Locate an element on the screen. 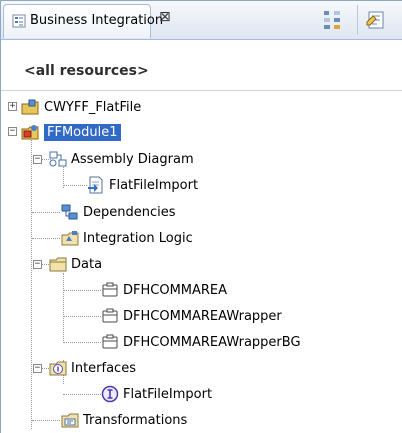 This screenshot has width=402, height=433. divider is located at coordinates (201, 90).